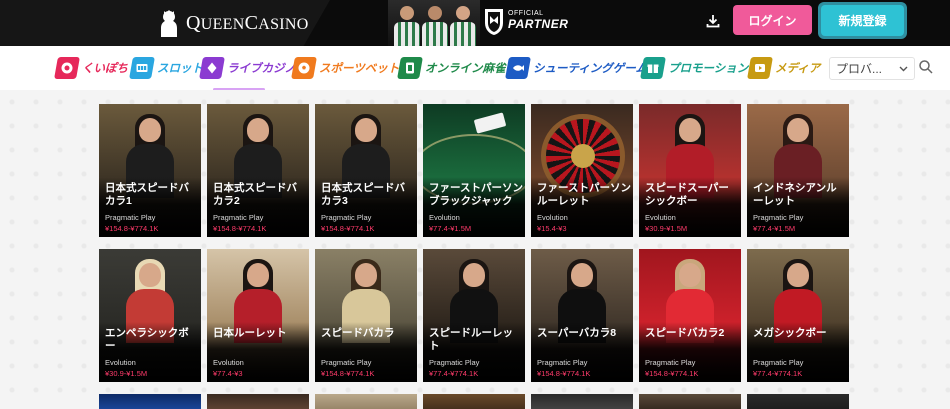 The height and width of the screenshot is (409, 950). What do you see at coordinates (454, 373) in the screenshot?
I see `game-bet-range: ¥77.4-¥774.1K` at bounding box center [454, 373].